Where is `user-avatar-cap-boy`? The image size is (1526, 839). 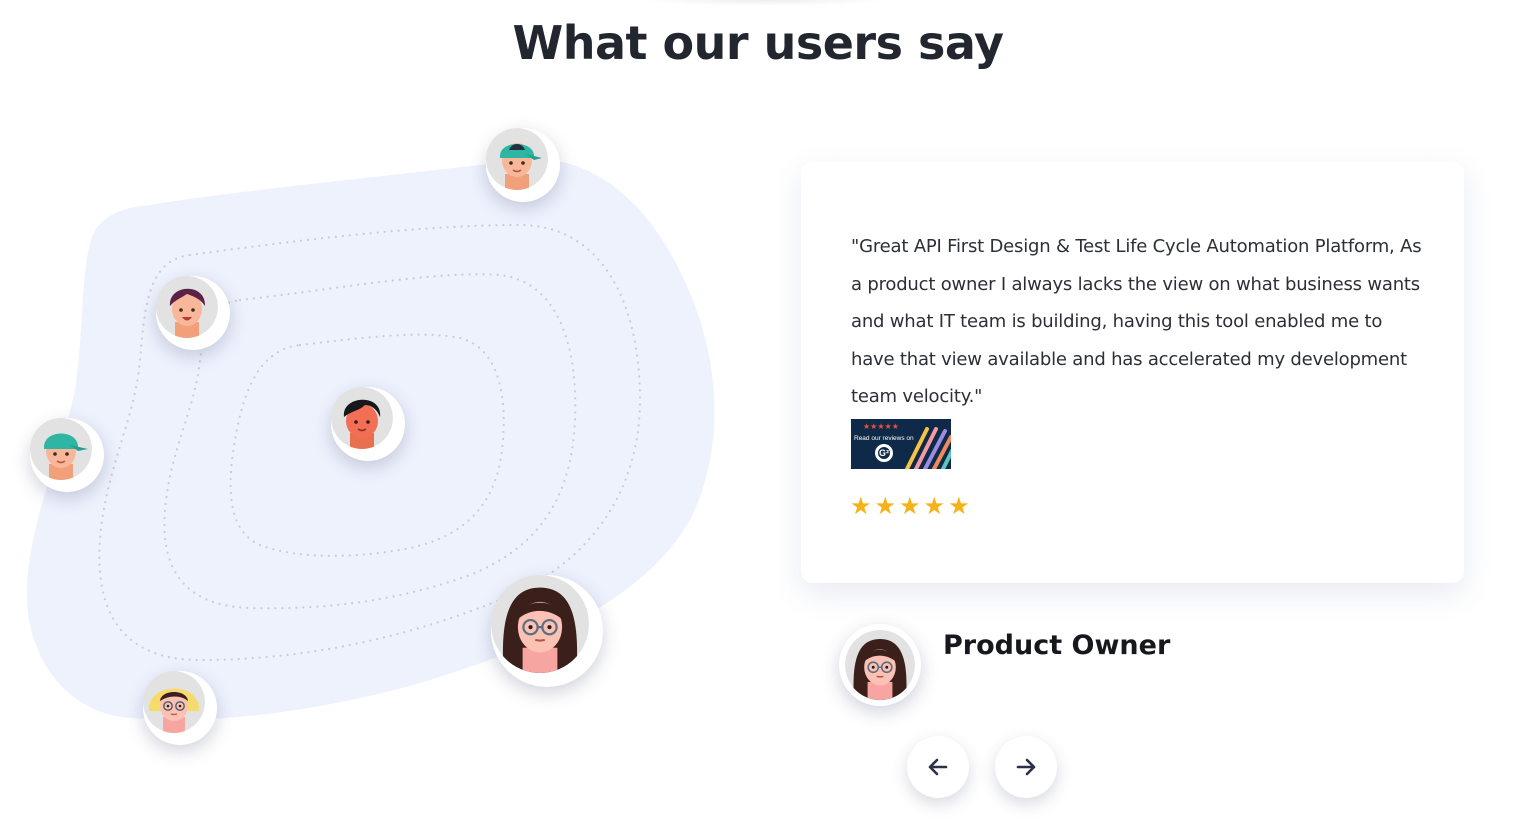 user-avatar-cap-boy is located at coordinates (523, 165).